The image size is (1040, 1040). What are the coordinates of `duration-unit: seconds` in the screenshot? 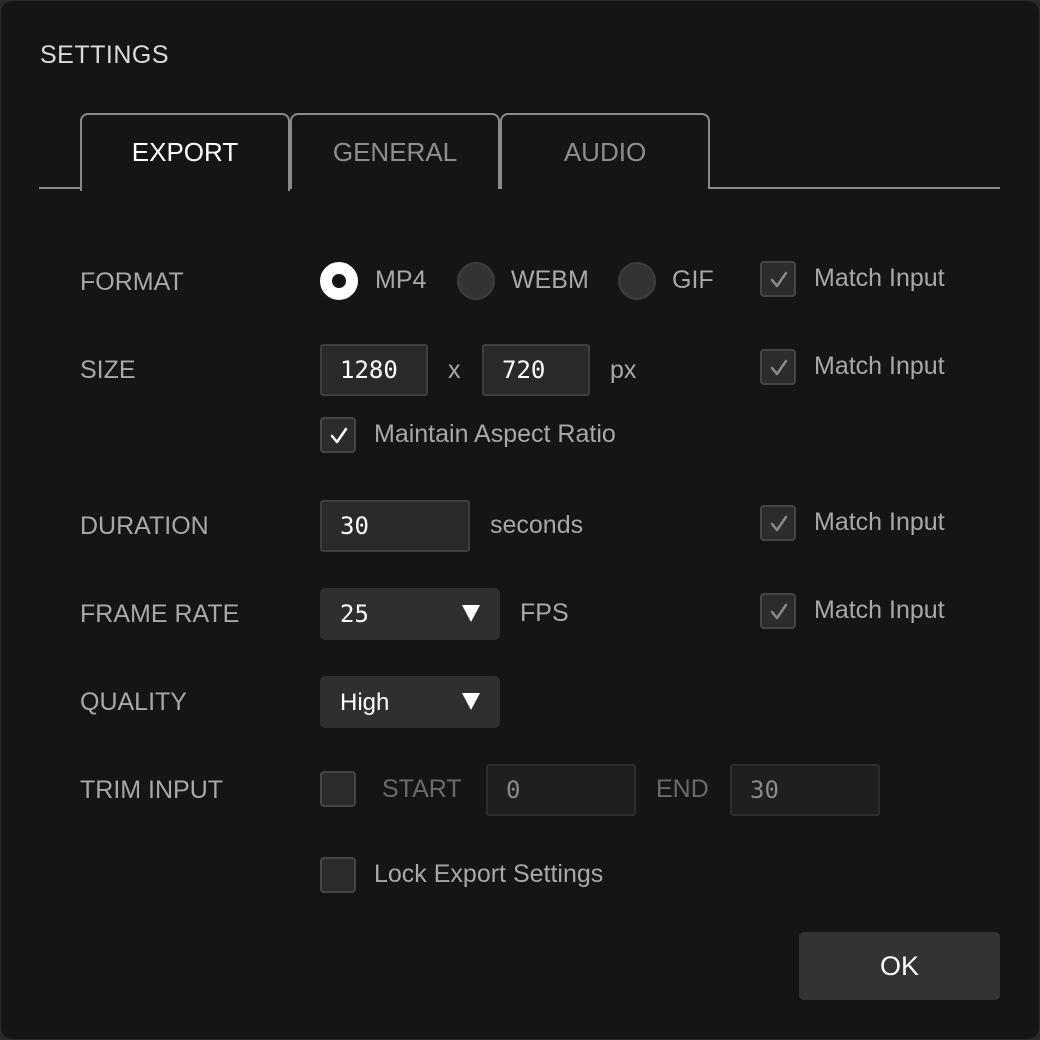 It's located at (537, 525).